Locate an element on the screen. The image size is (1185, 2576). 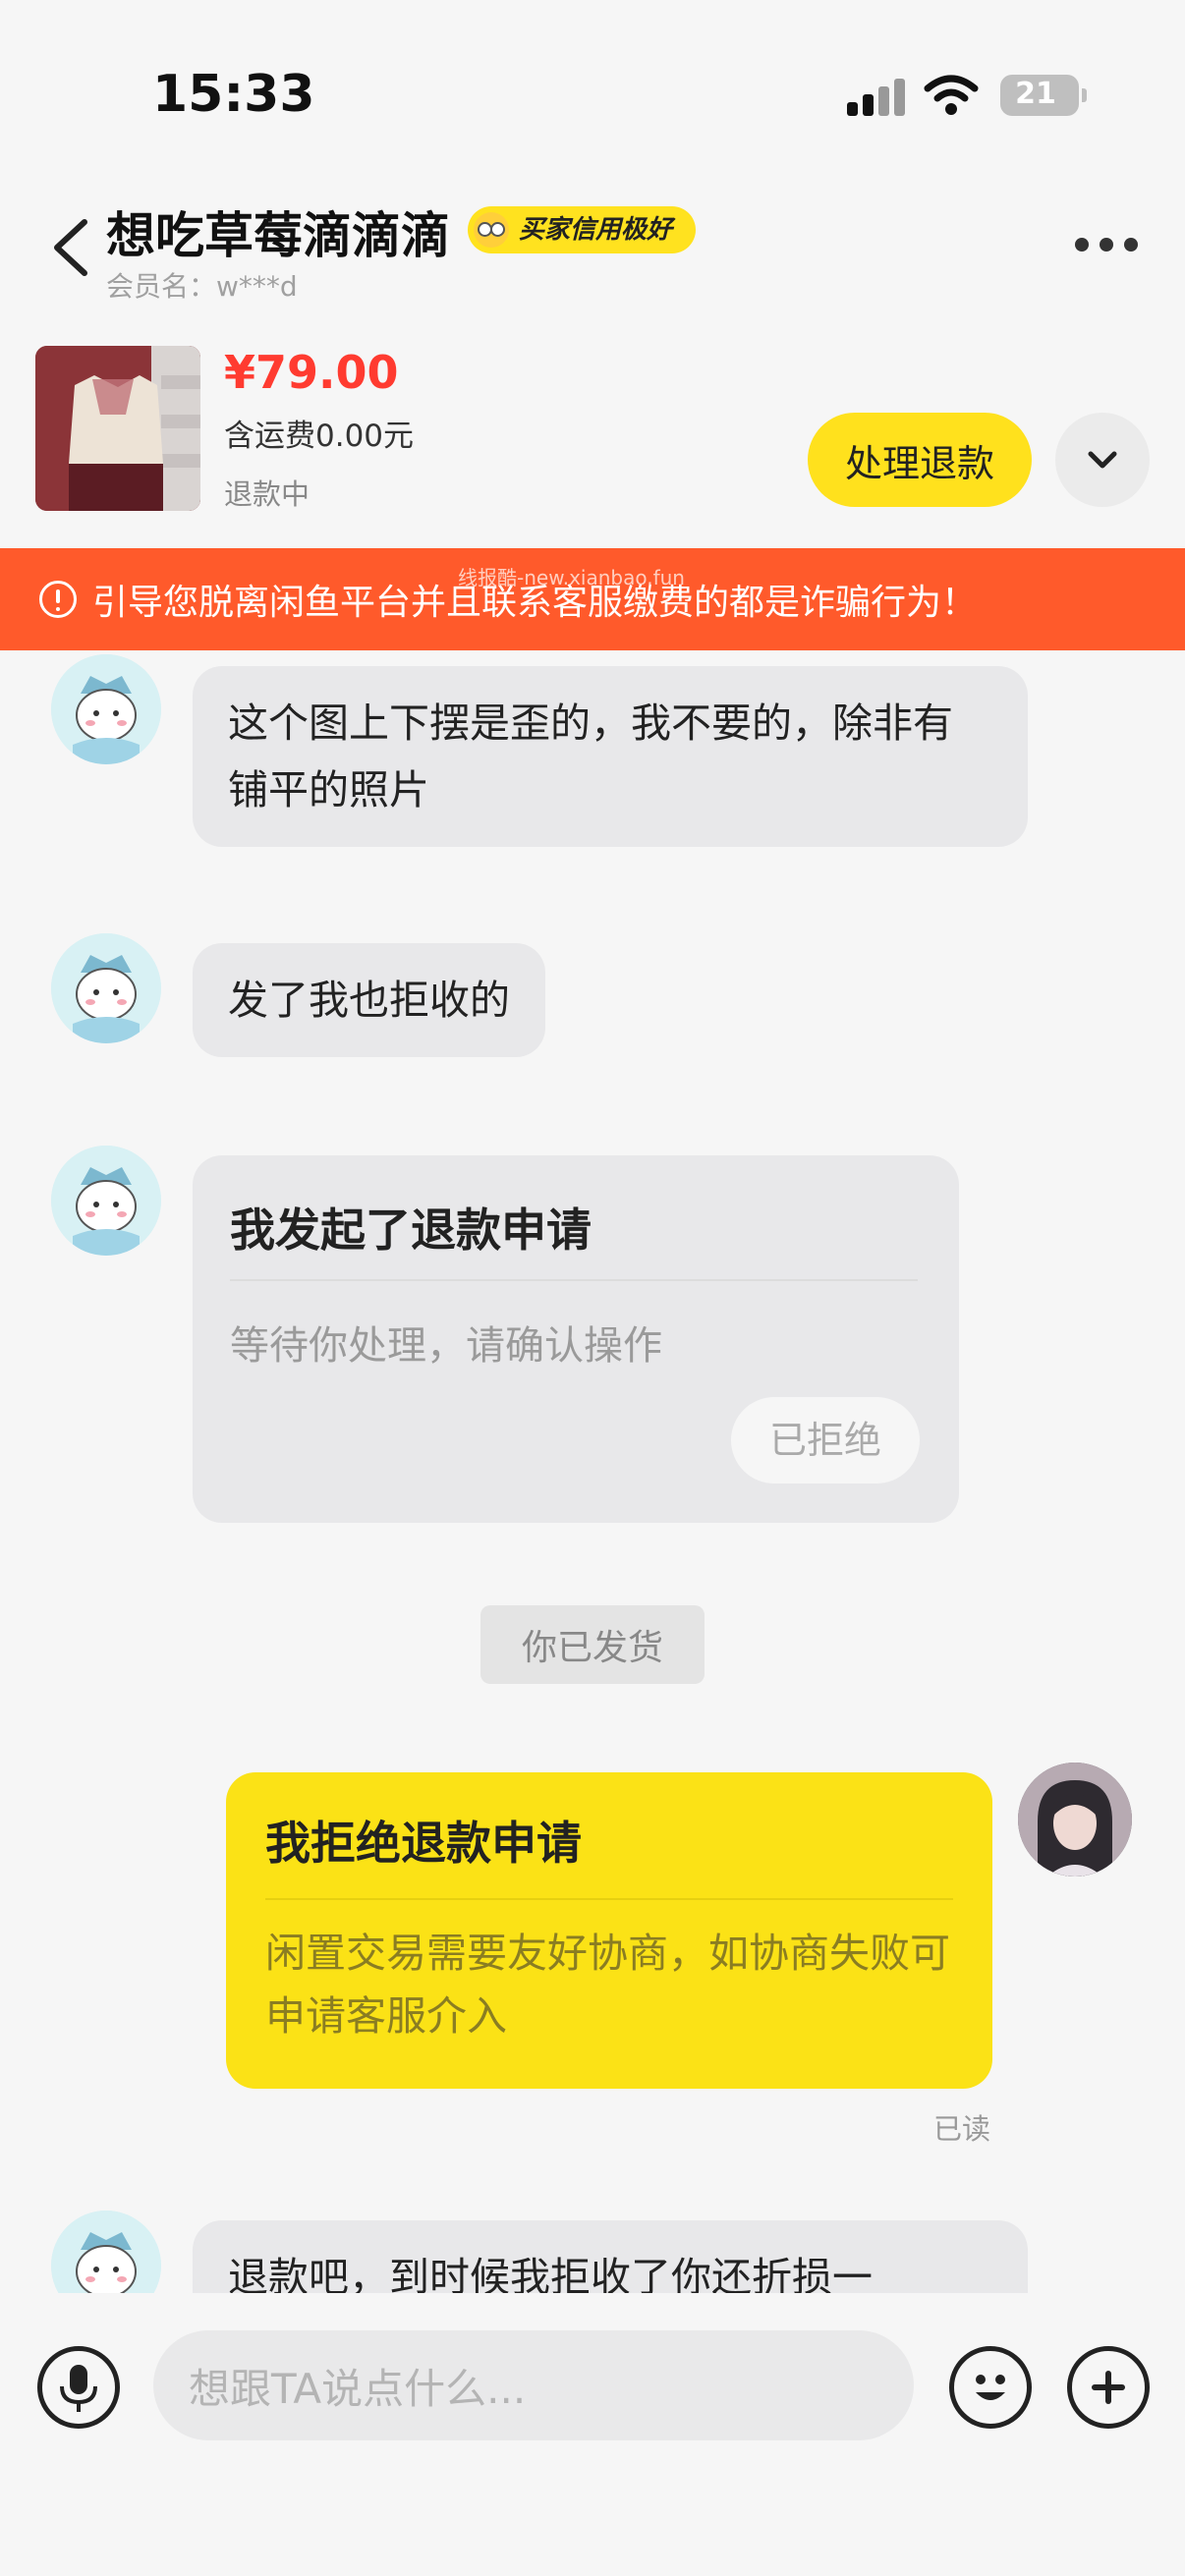
chat-title: 想吃草莓滴滴滴 is located at coordinates (278, 235).